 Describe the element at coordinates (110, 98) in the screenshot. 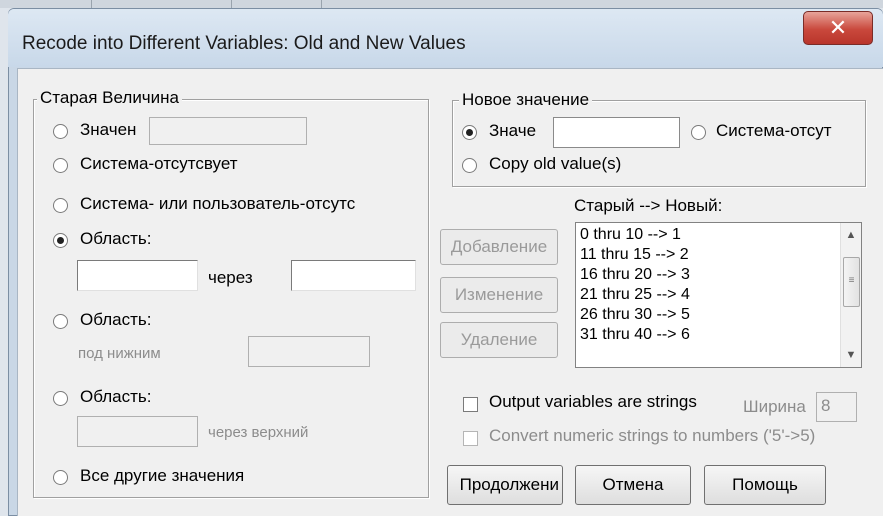

I see `old-value-group-label: Старая Величина` at that location.